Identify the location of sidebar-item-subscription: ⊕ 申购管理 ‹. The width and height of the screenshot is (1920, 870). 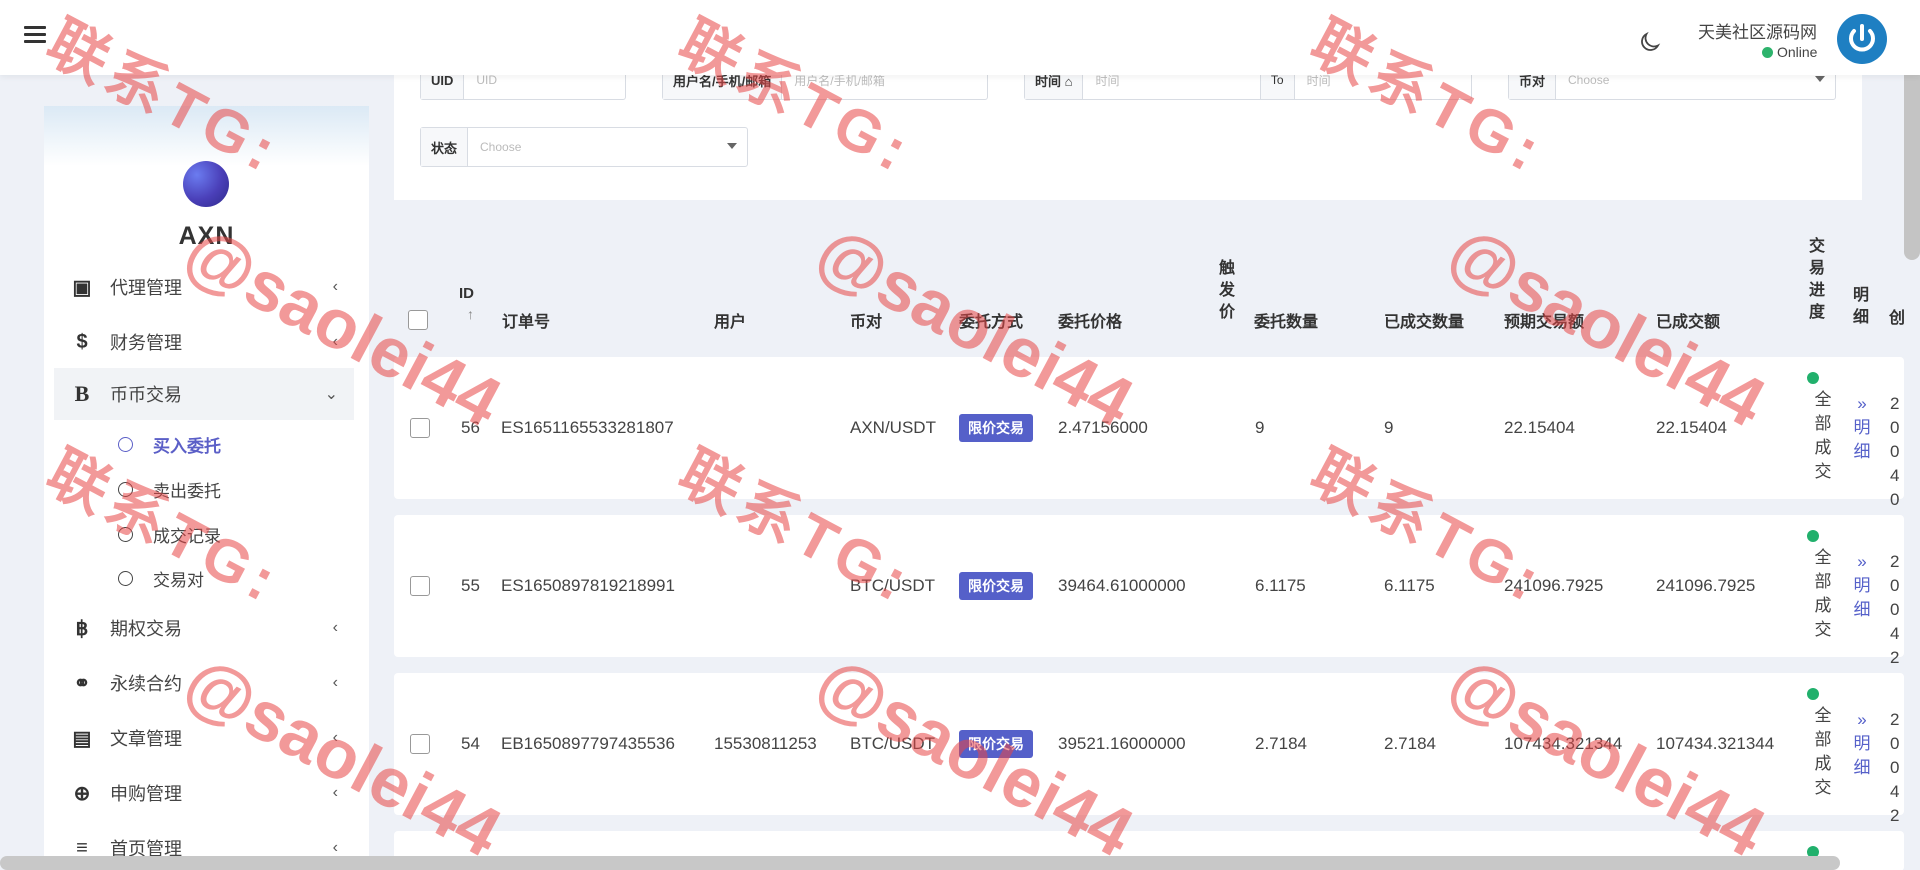
(204, 793).